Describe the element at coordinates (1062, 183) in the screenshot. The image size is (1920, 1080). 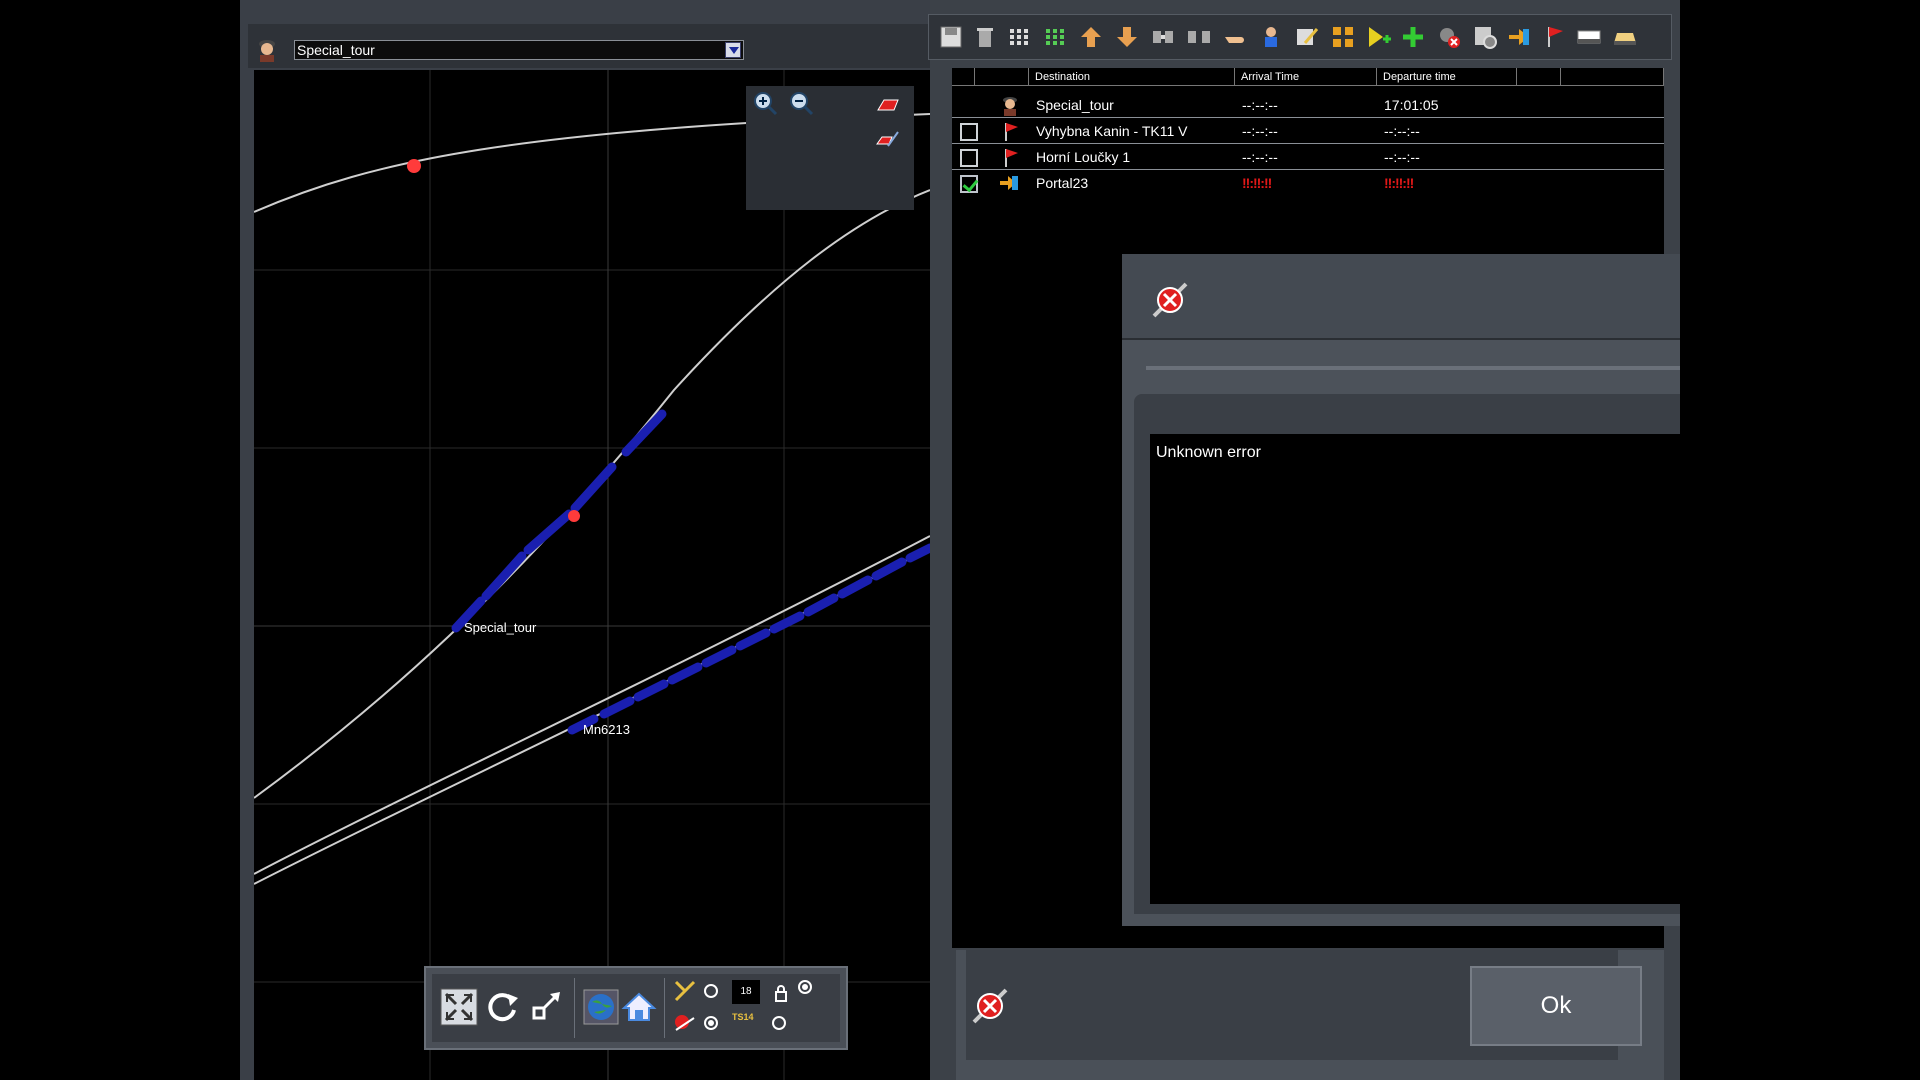
I see `destination-cell: Portal23` at that location.